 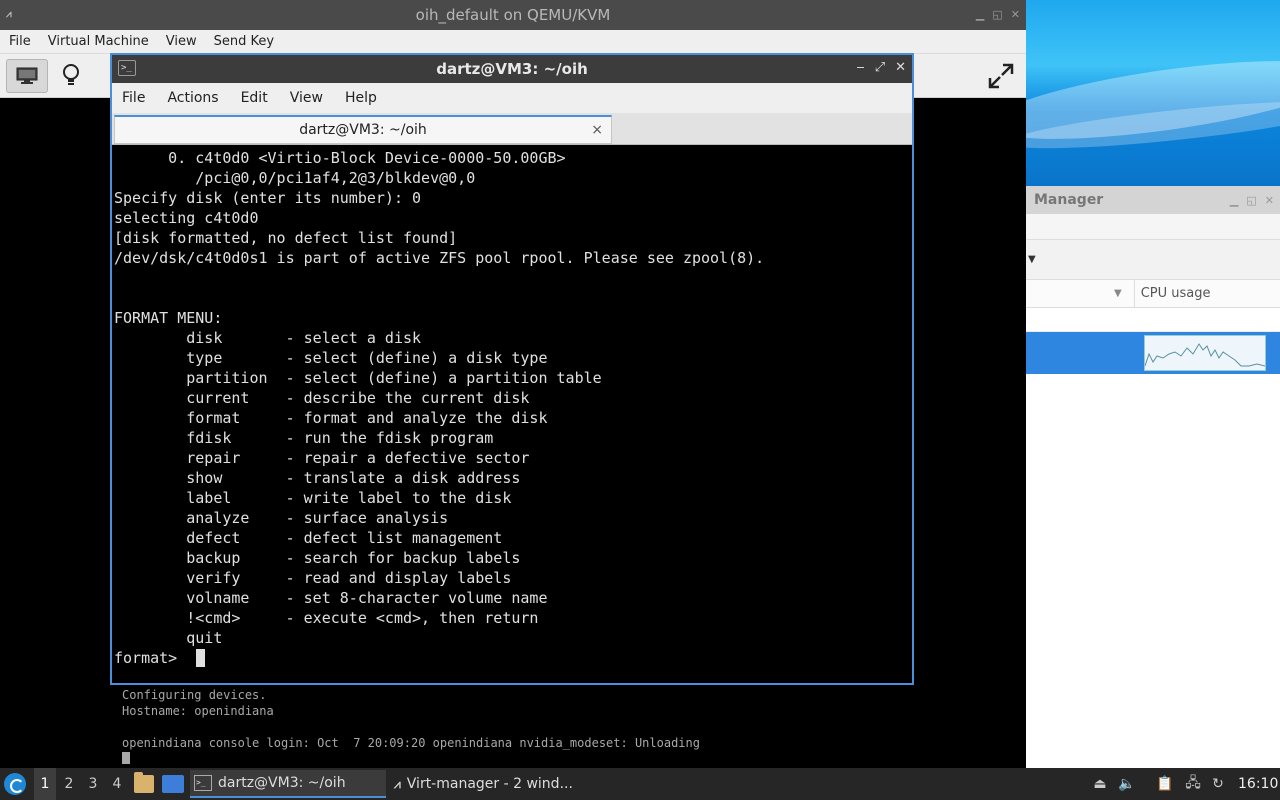 I want to click on terminal-tab-label: dartz@VM3: ~/oih, so click(x=363, y=130).